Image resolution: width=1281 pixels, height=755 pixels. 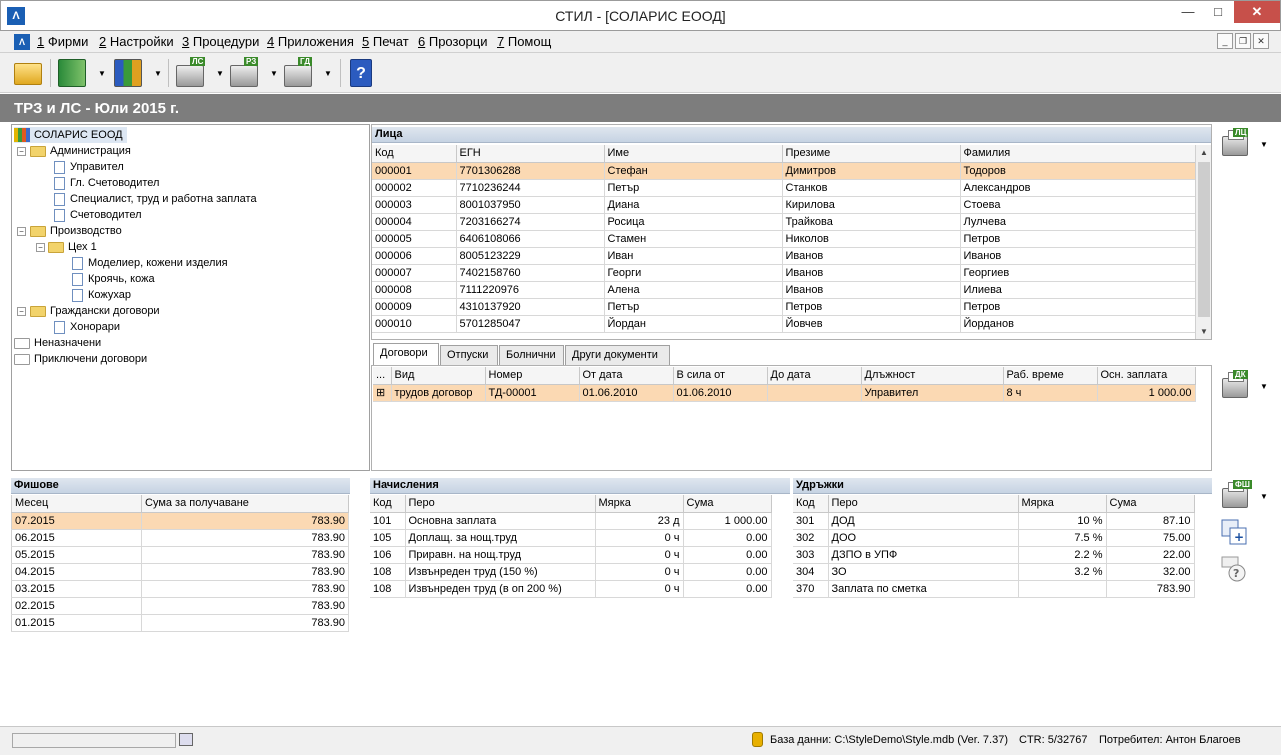 What do you see at coordinates (76, 231) in the screenshot?
I see `tree-node: Производство` at bounding box center [76, 231].